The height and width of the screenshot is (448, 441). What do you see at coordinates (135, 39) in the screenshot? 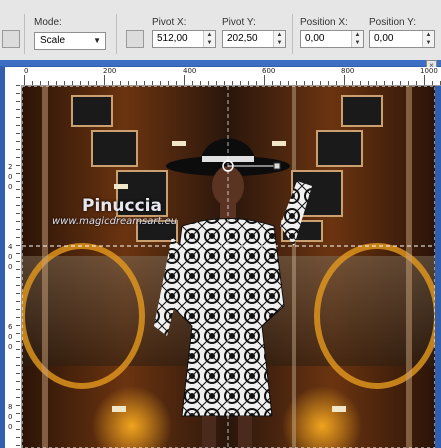
I see `pivot-icon` at bounding box center [135, 39].